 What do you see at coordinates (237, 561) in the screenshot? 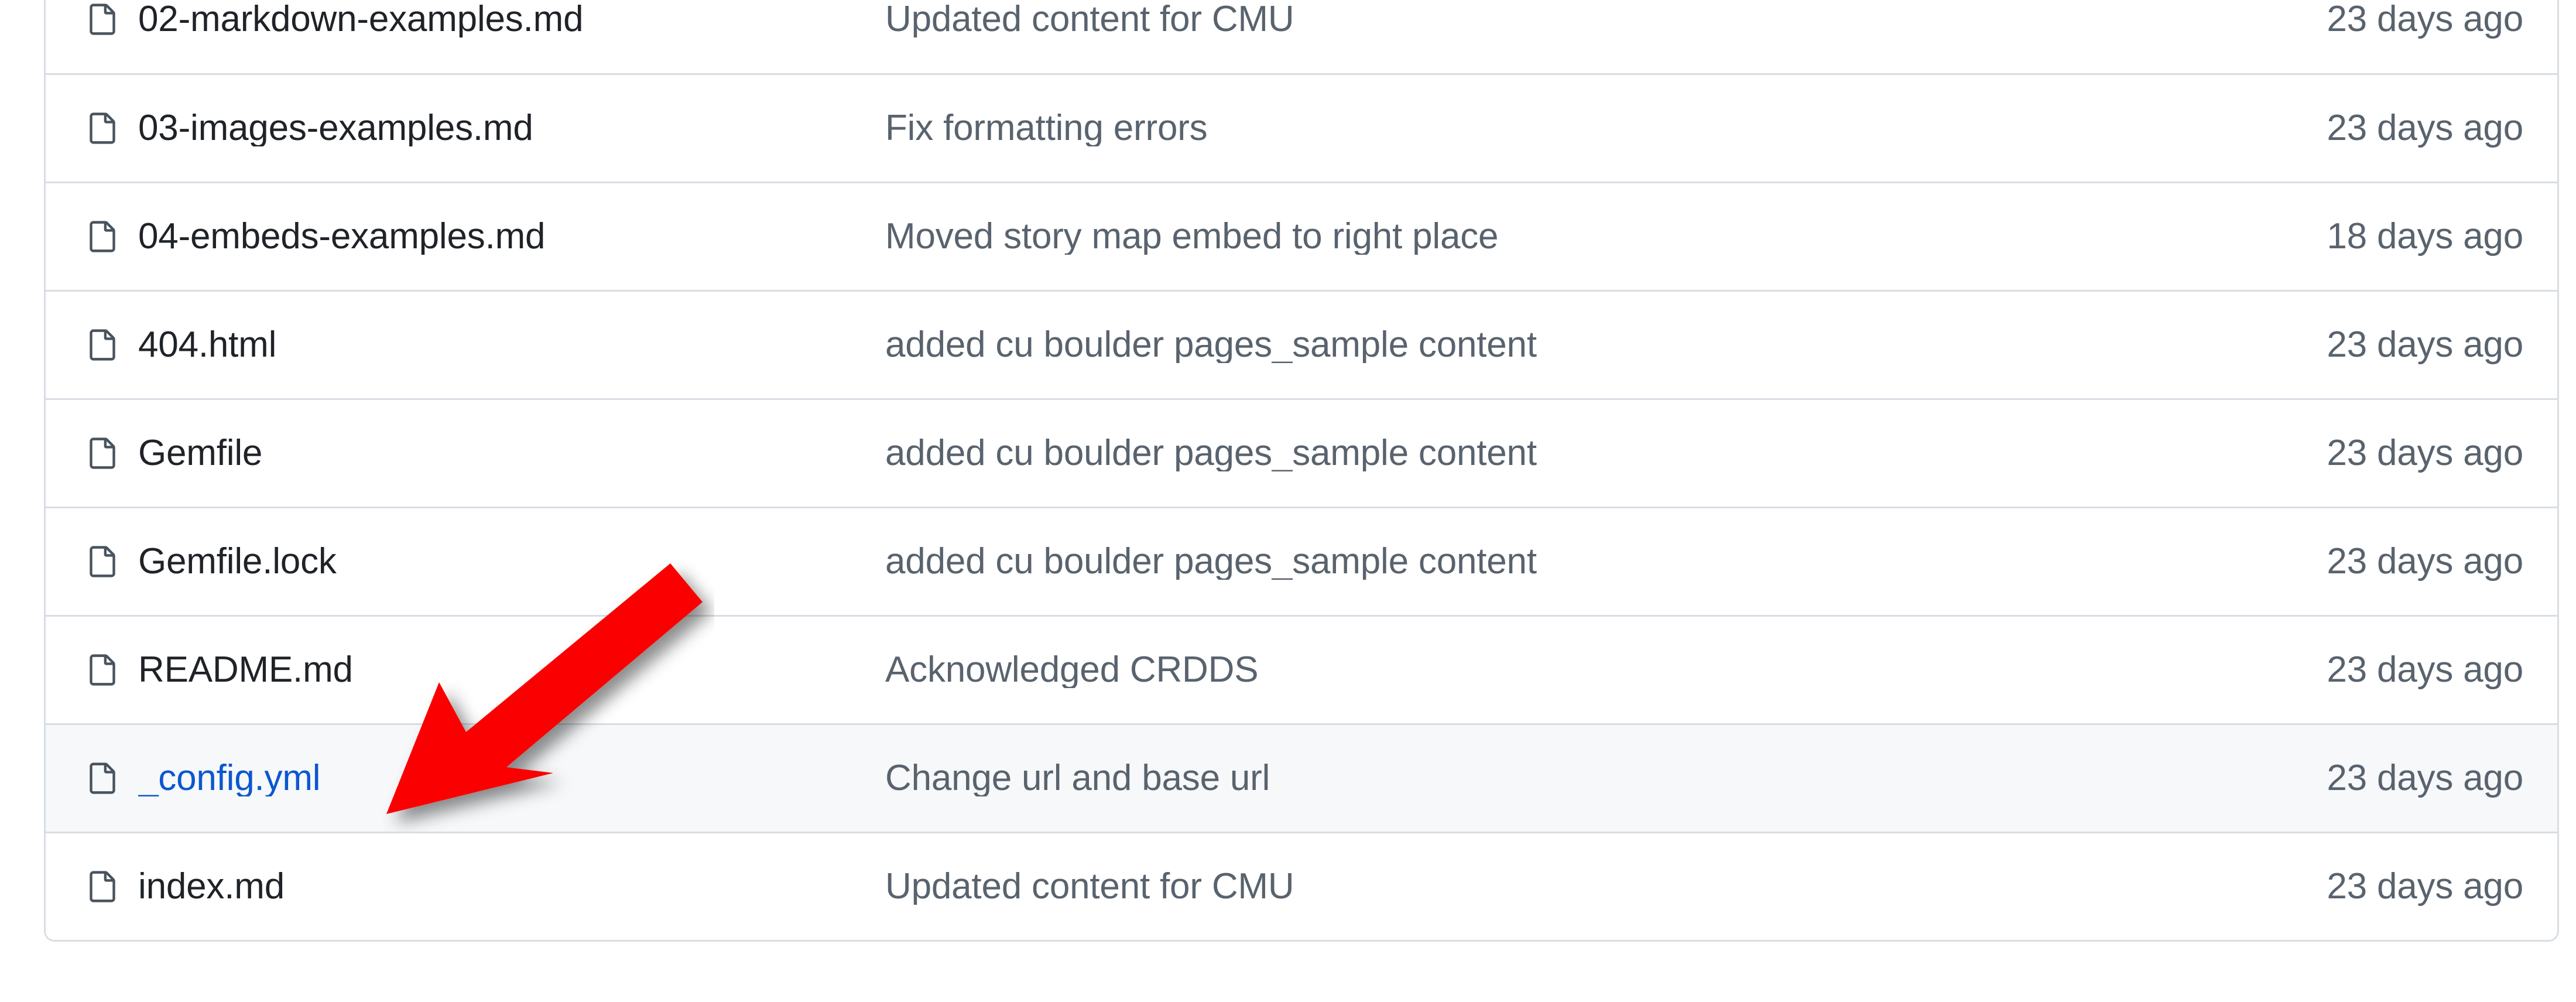
I see `file-name-link: Gemfile.lock` at bounding box center [237, 561].